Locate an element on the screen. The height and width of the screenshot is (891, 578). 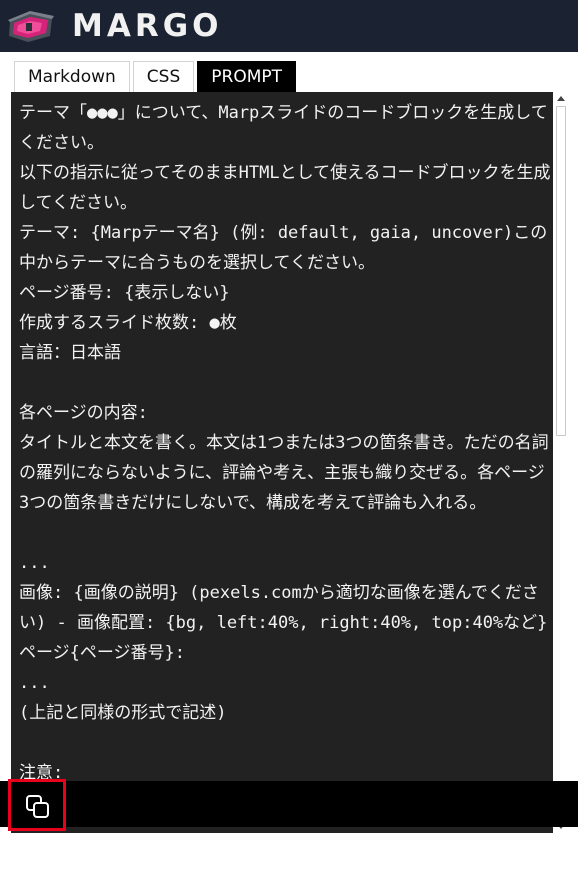
copy-button is located at coordinates (37, 805).